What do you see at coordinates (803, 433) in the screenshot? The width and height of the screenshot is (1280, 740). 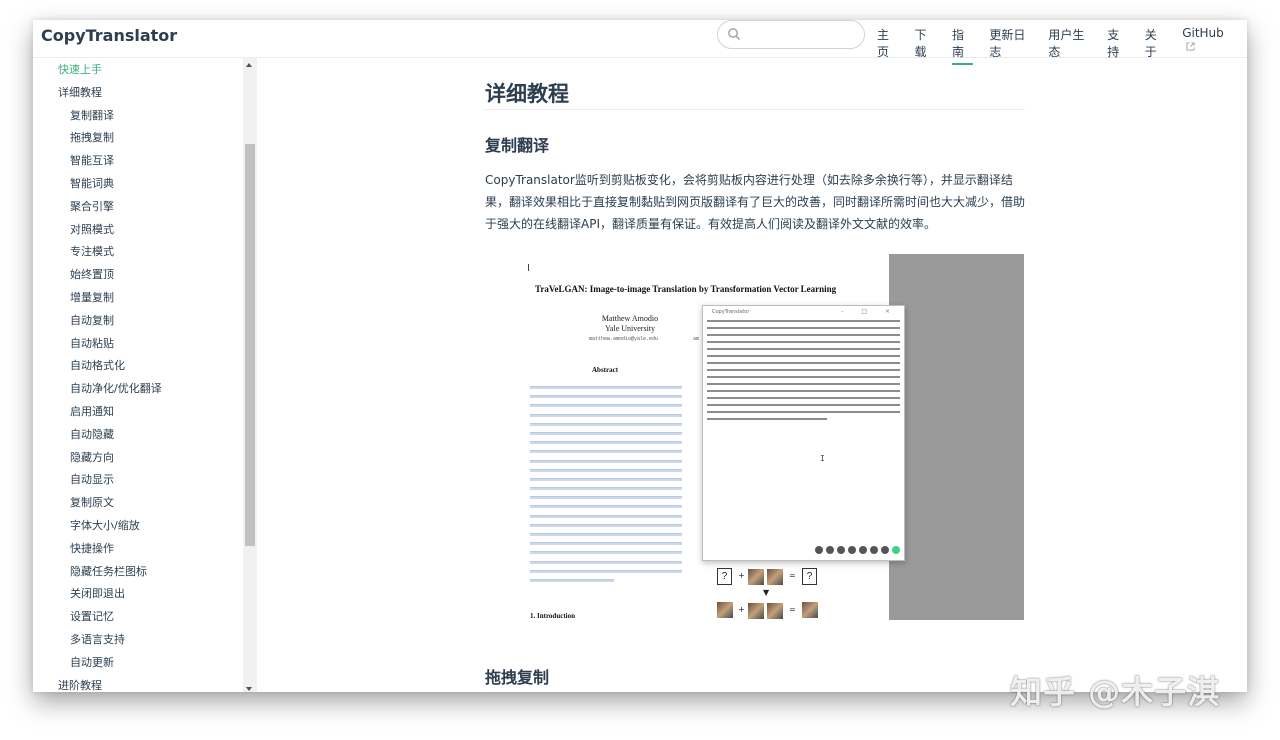 I see `copytranslator-window: CopyTranslator - □ × I` at bounding box center [803, 433].